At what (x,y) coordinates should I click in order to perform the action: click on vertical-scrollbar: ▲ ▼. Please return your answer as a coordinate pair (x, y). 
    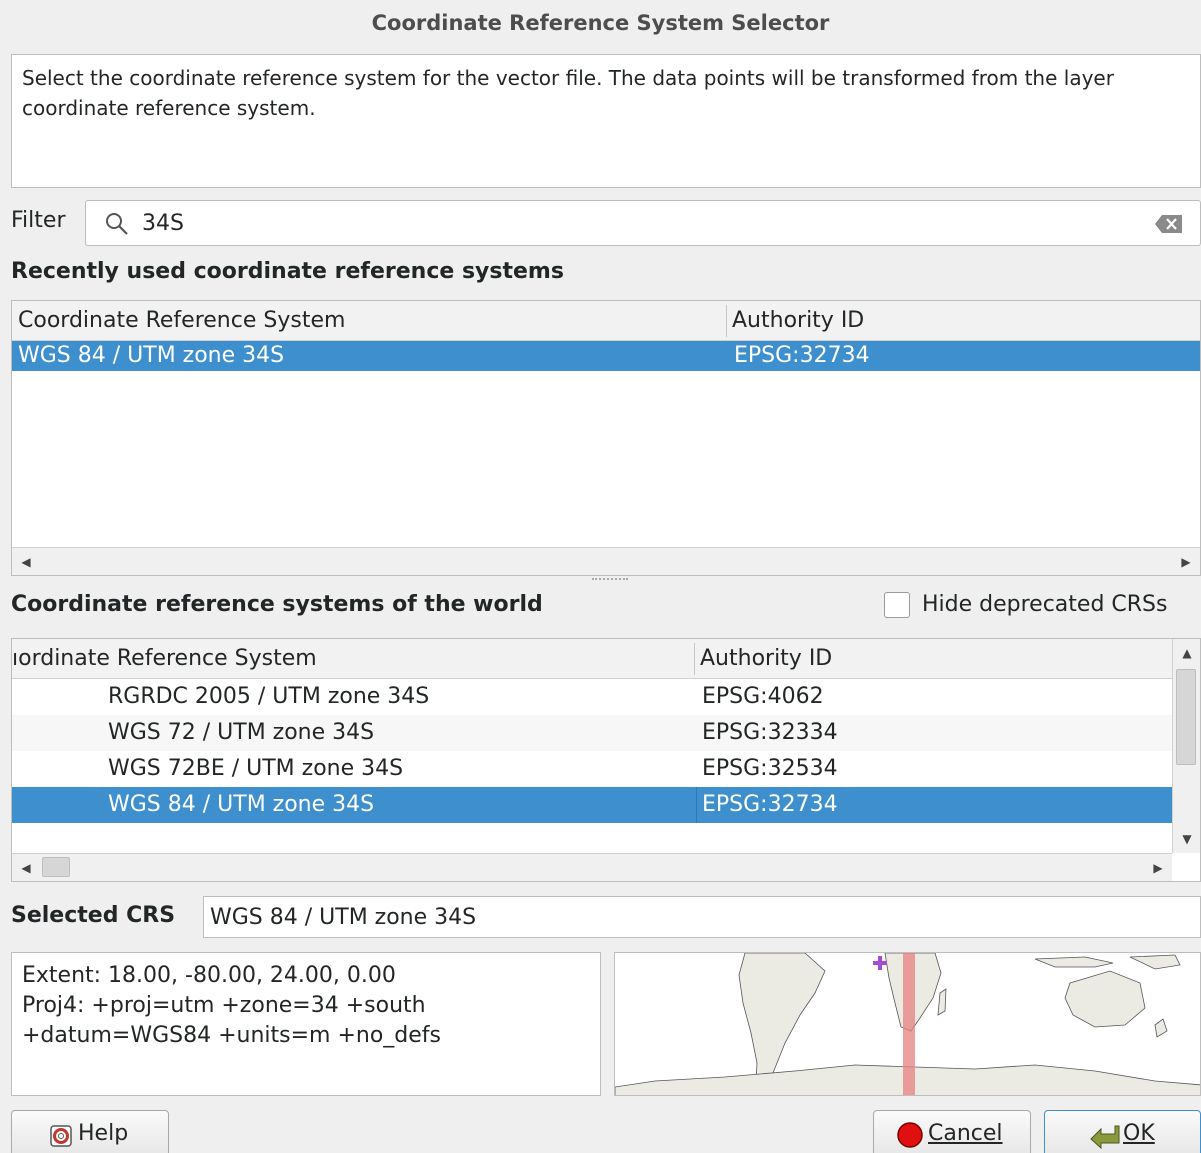
    Looking at the image, I should click on (1186, 746).